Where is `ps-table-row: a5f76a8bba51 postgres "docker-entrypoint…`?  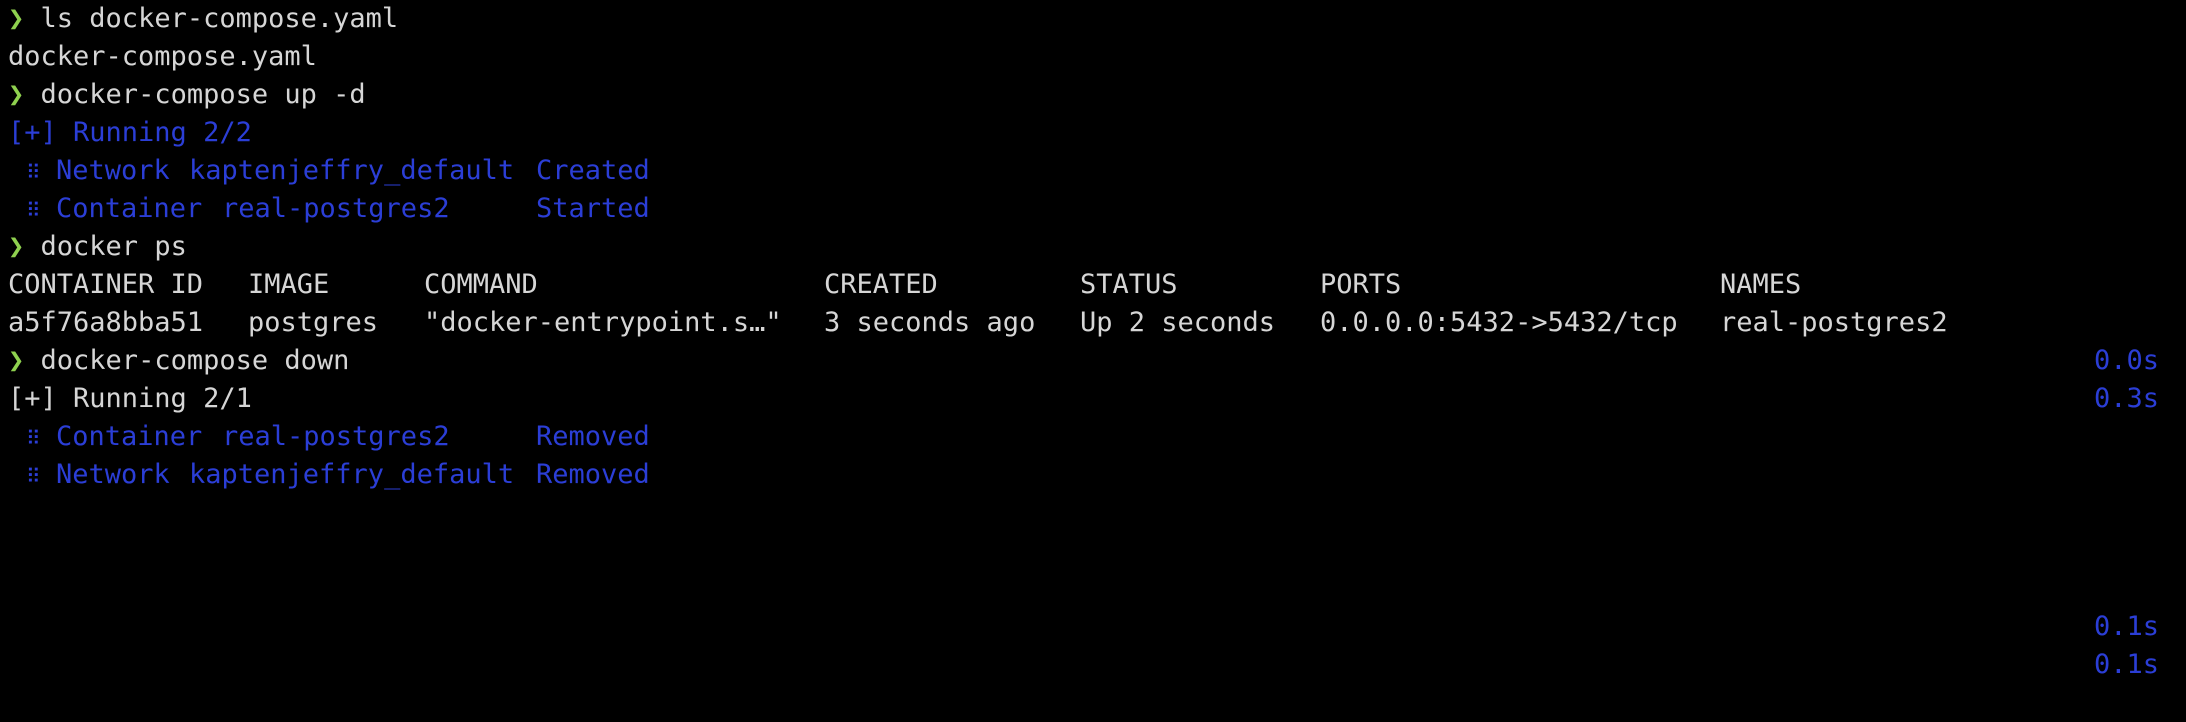 ps-table-row: a5f76a8bba51 postgres "docker-entrypoint… is located at coordinates (1085, 323).